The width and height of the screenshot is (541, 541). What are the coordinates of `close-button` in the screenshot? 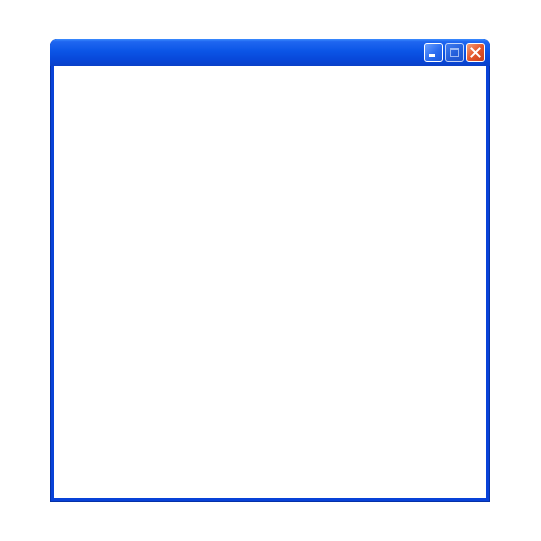 It's located at (475, 52).